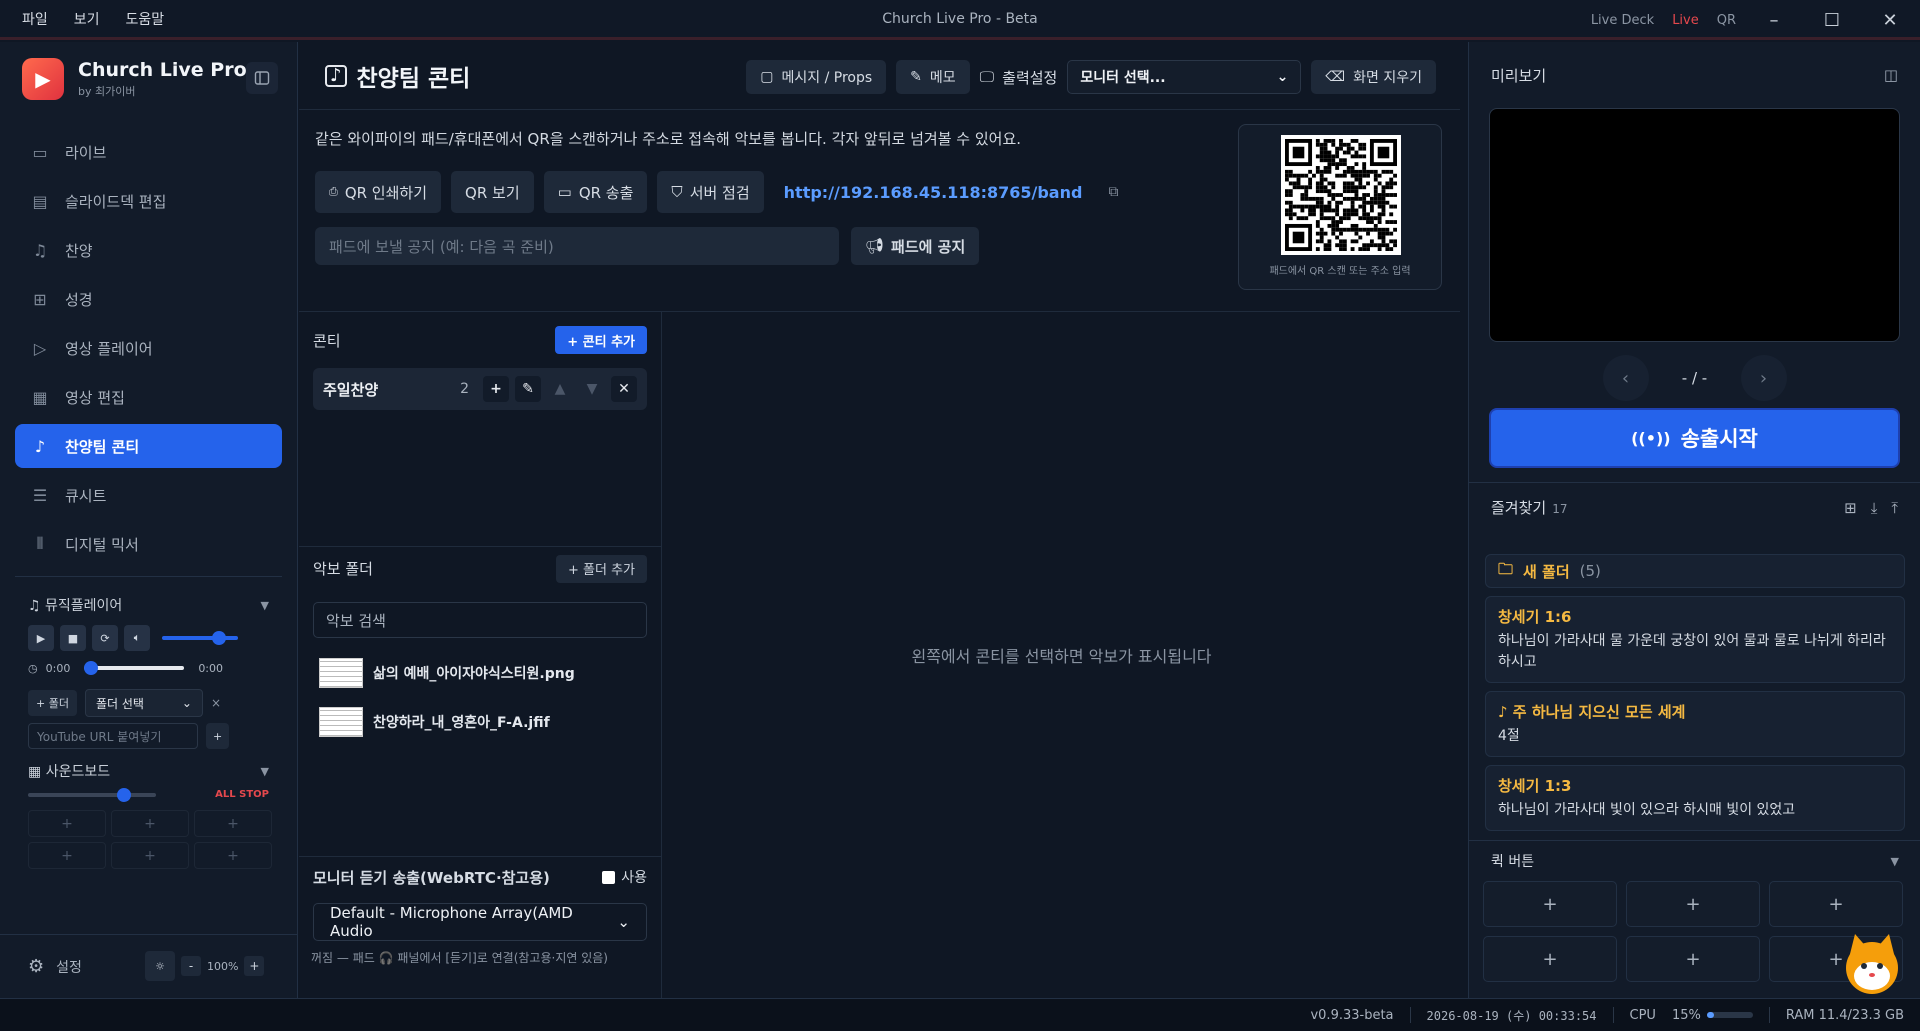  What do you see at coordinates (480, 620) in the screenshot?
I see `score-search-input: 악보 검색` at bounding box center [480, 620].